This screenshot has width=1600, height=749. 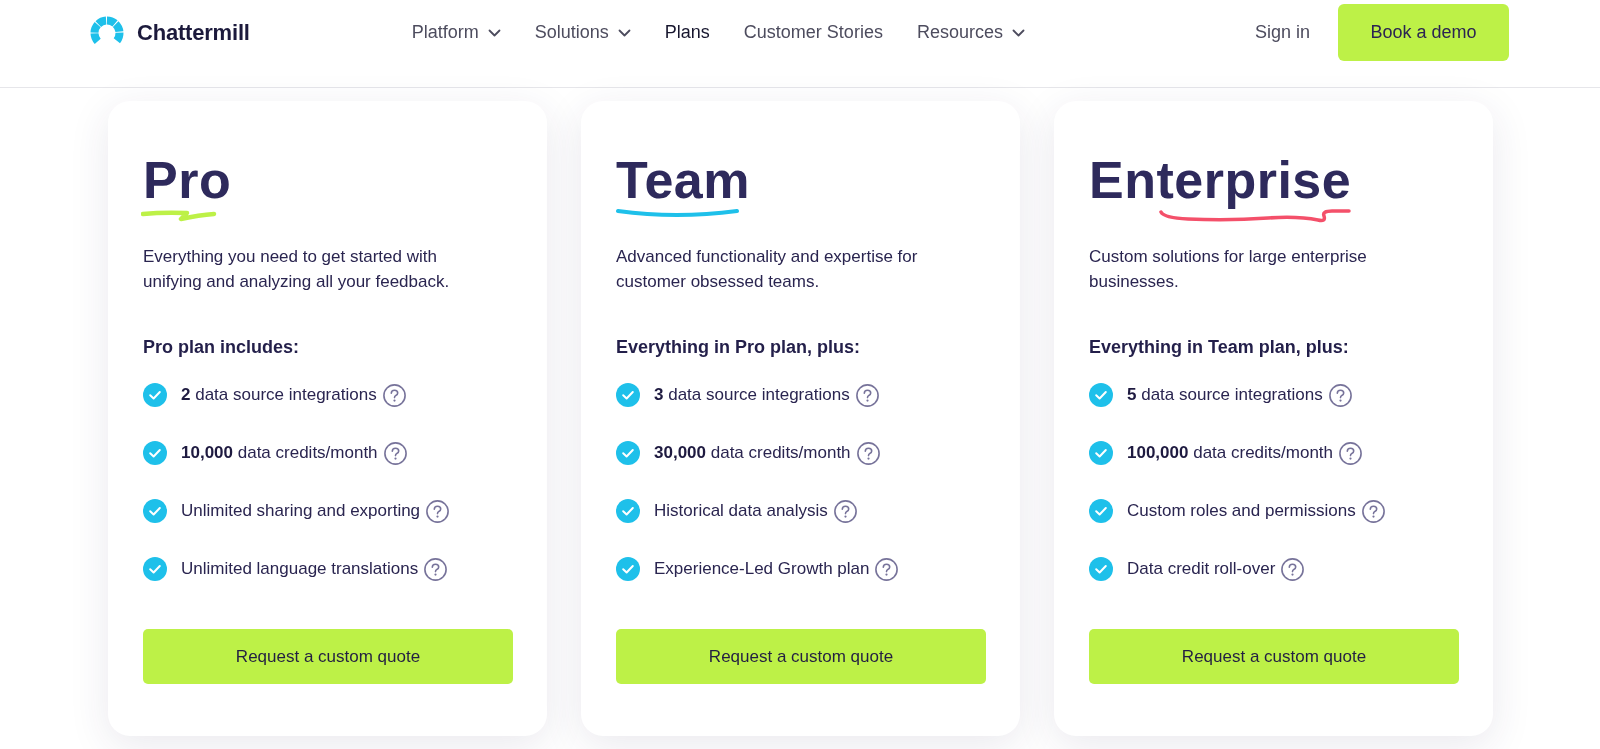 What do you see at coordinates (752, 453) in the screenshot?
I see `feature-text: 30,000 data credits/month` at bounding box center [752, 453].